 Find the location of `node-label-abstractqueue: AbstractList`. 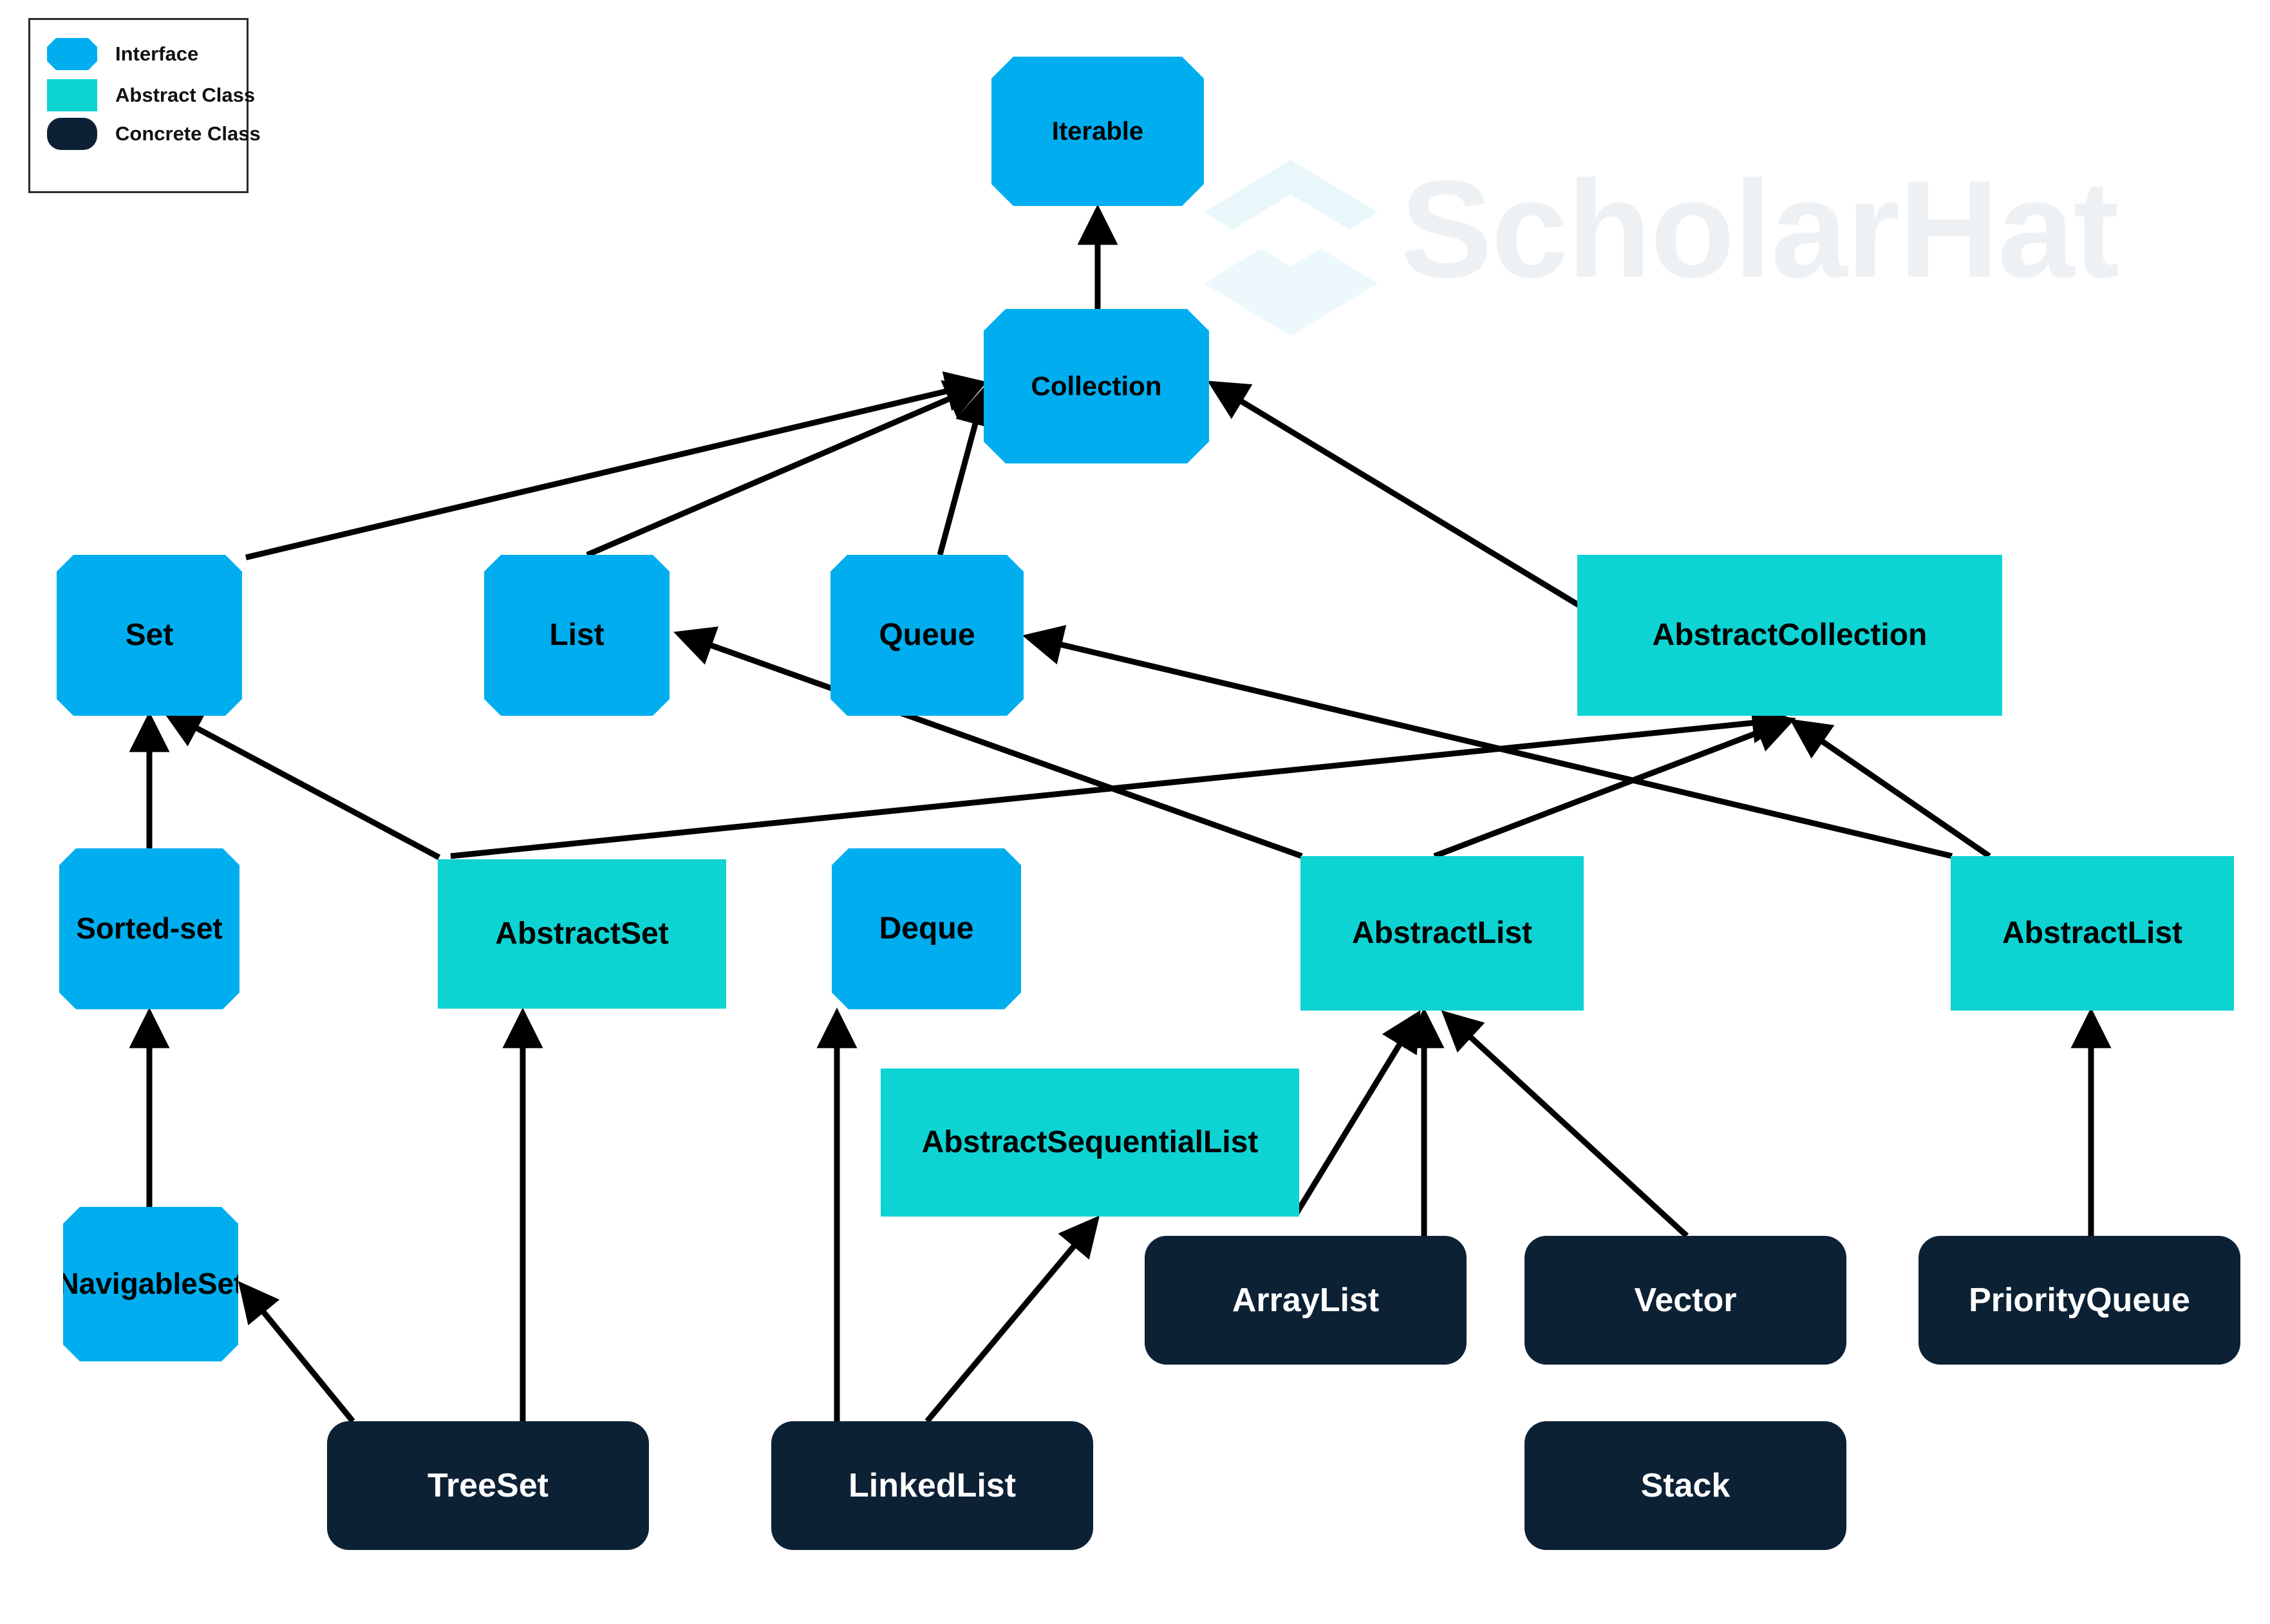

node-label-abstractqueue: AbstractList is located at coordinates (2092, 933).